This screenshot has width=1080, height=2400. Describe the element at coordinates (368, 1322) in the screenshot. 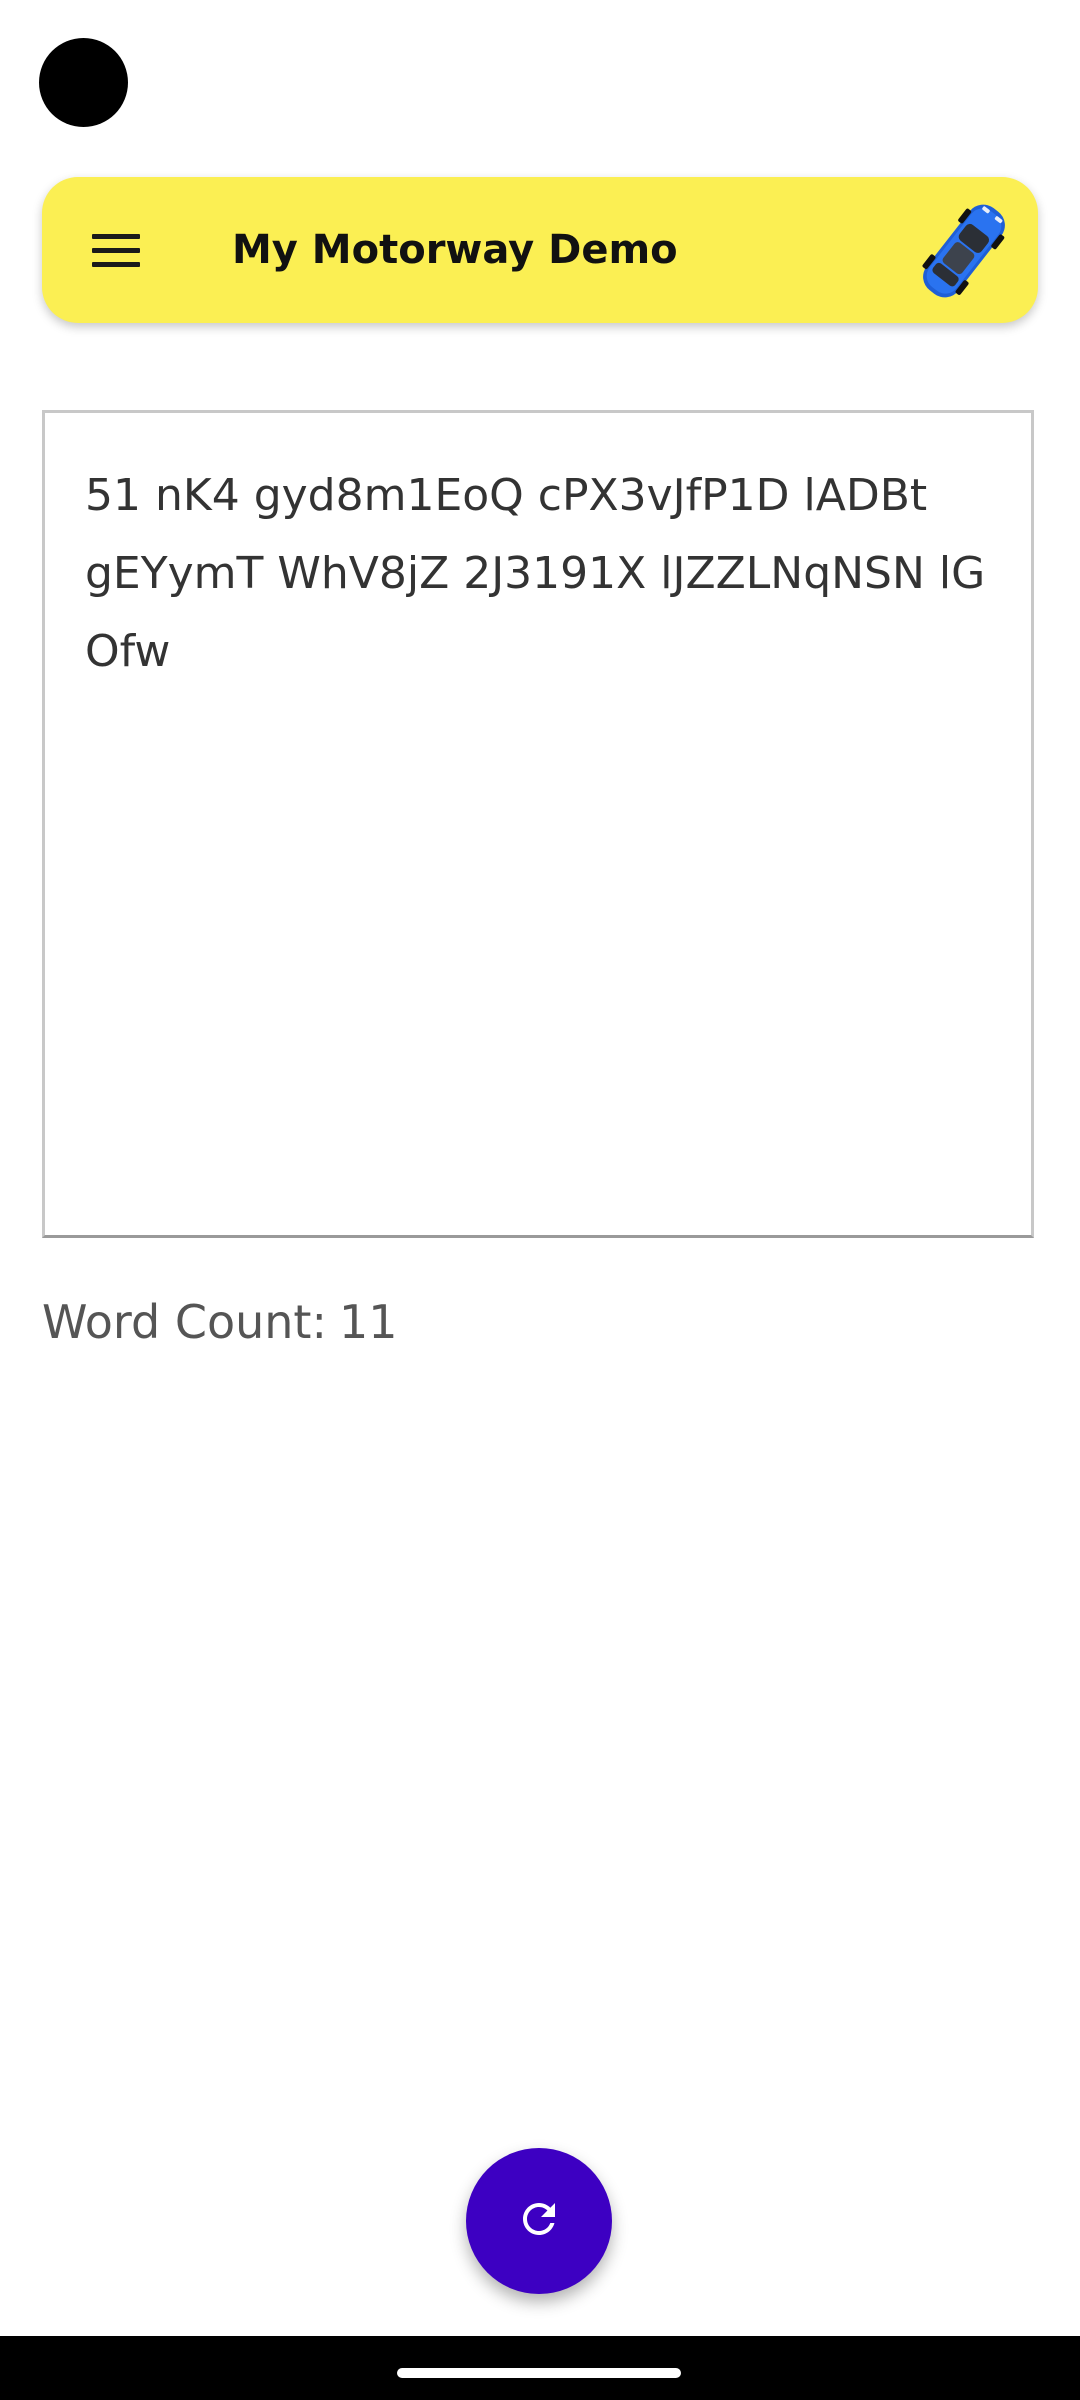

I see `word-count-value: 11` at that location.